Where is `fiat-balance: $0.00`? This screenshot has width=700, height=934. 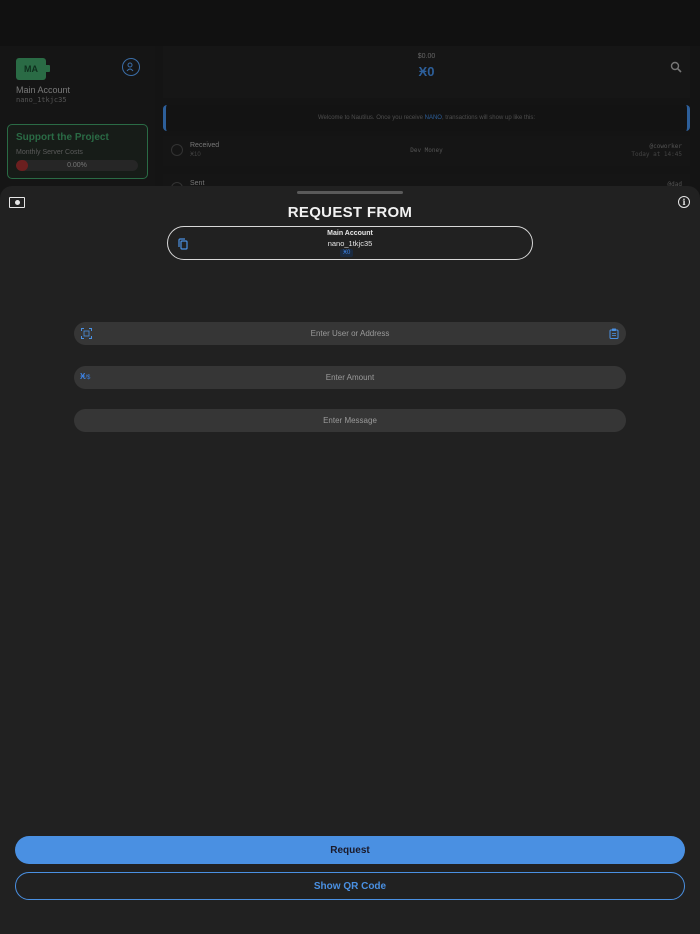 fiat-balance: $0.00 is located at coordinates (426, 56).